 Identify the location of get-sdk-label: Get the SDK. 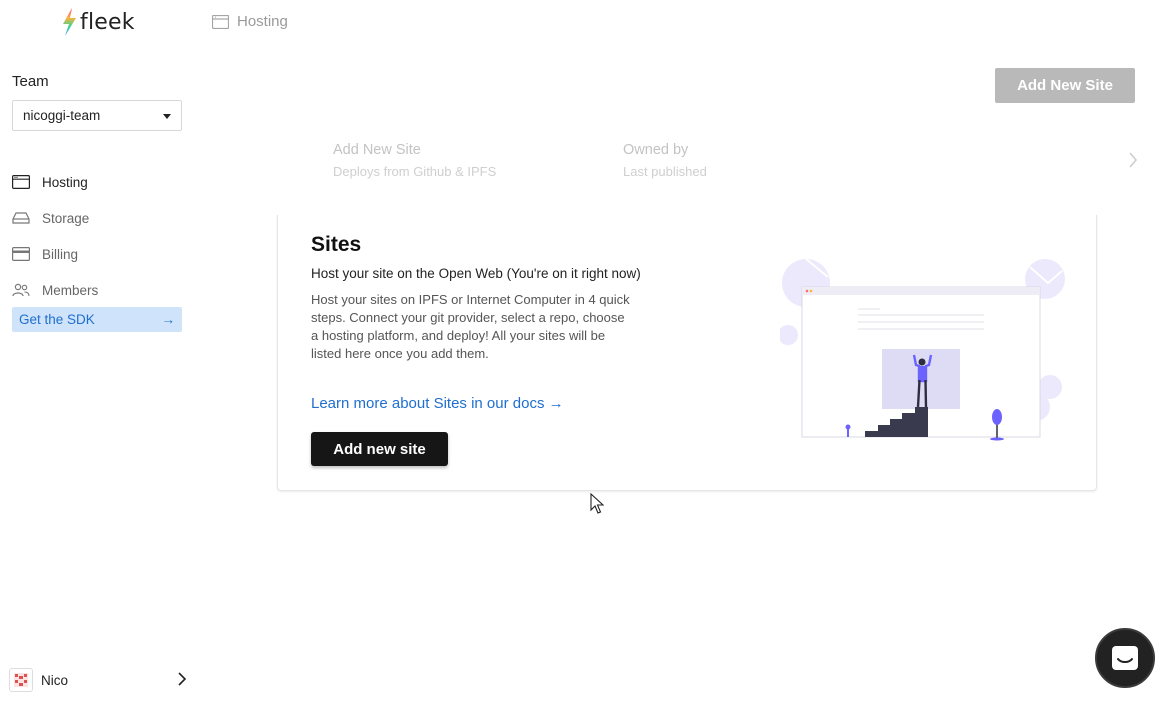
(57, 319).